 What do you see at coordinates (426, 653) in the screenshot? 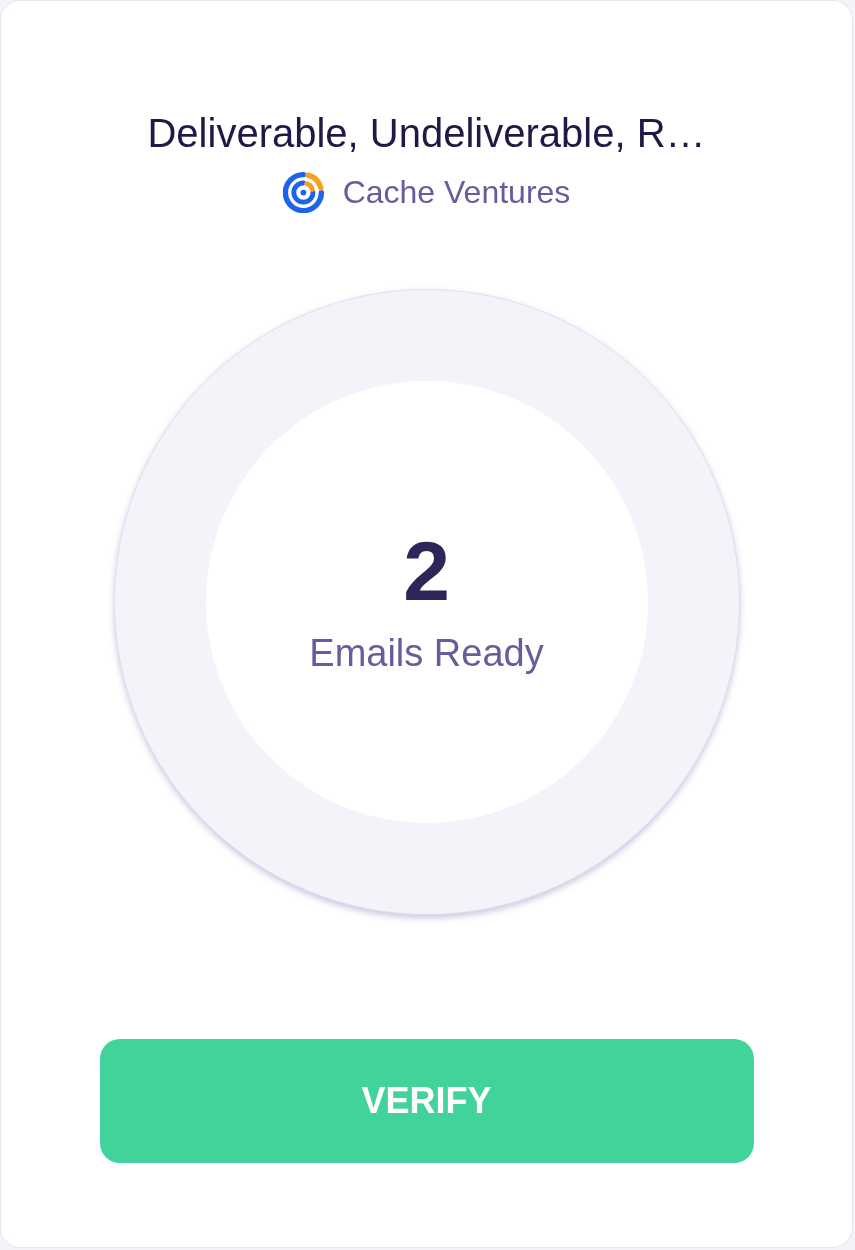
I see `count-label: Emails Ready` at bounding box center [426, 653].